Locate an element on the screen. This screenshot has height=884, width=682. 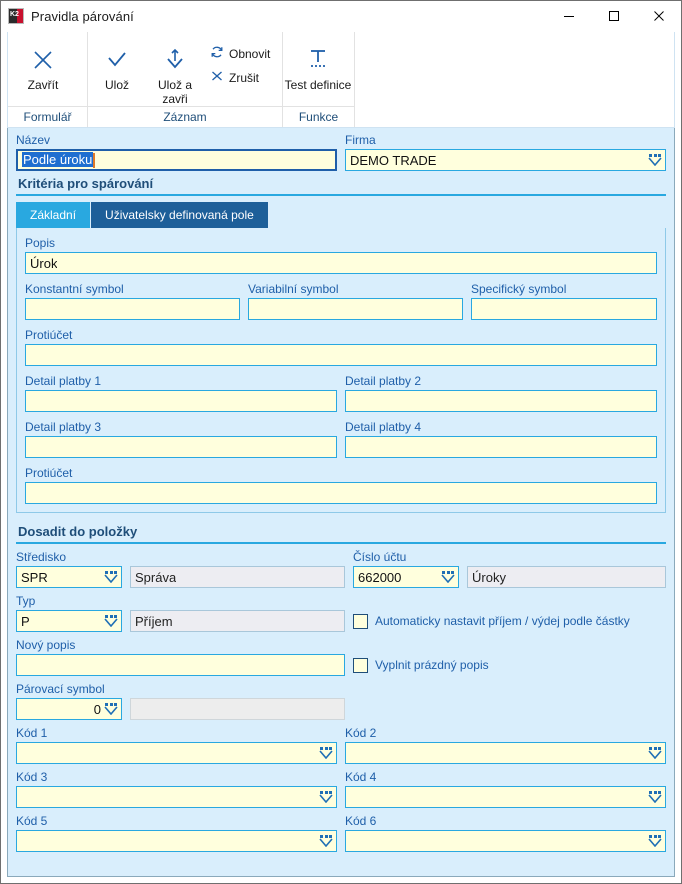
close-icon is located at coordinates (658, 16).